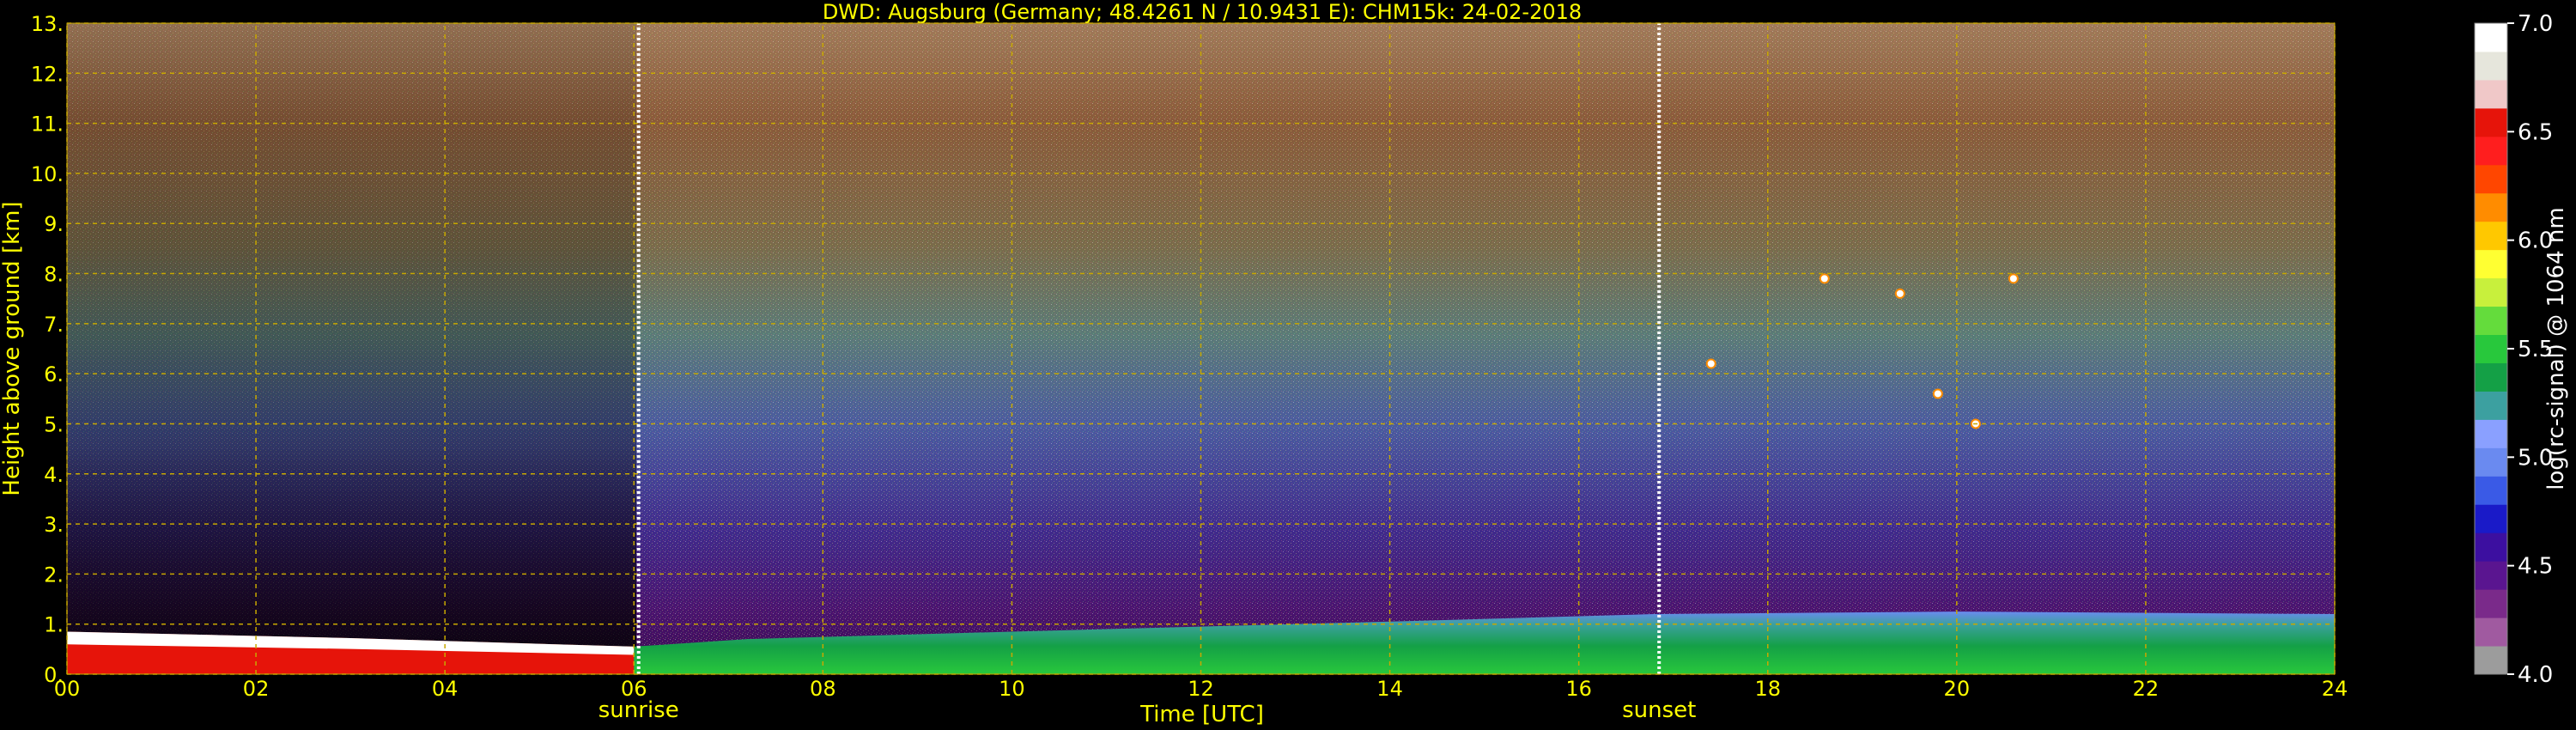 This screenshot has width=2576, height=730. I want to click on y-axis-label: Height above ground [km], so click(13, 348).